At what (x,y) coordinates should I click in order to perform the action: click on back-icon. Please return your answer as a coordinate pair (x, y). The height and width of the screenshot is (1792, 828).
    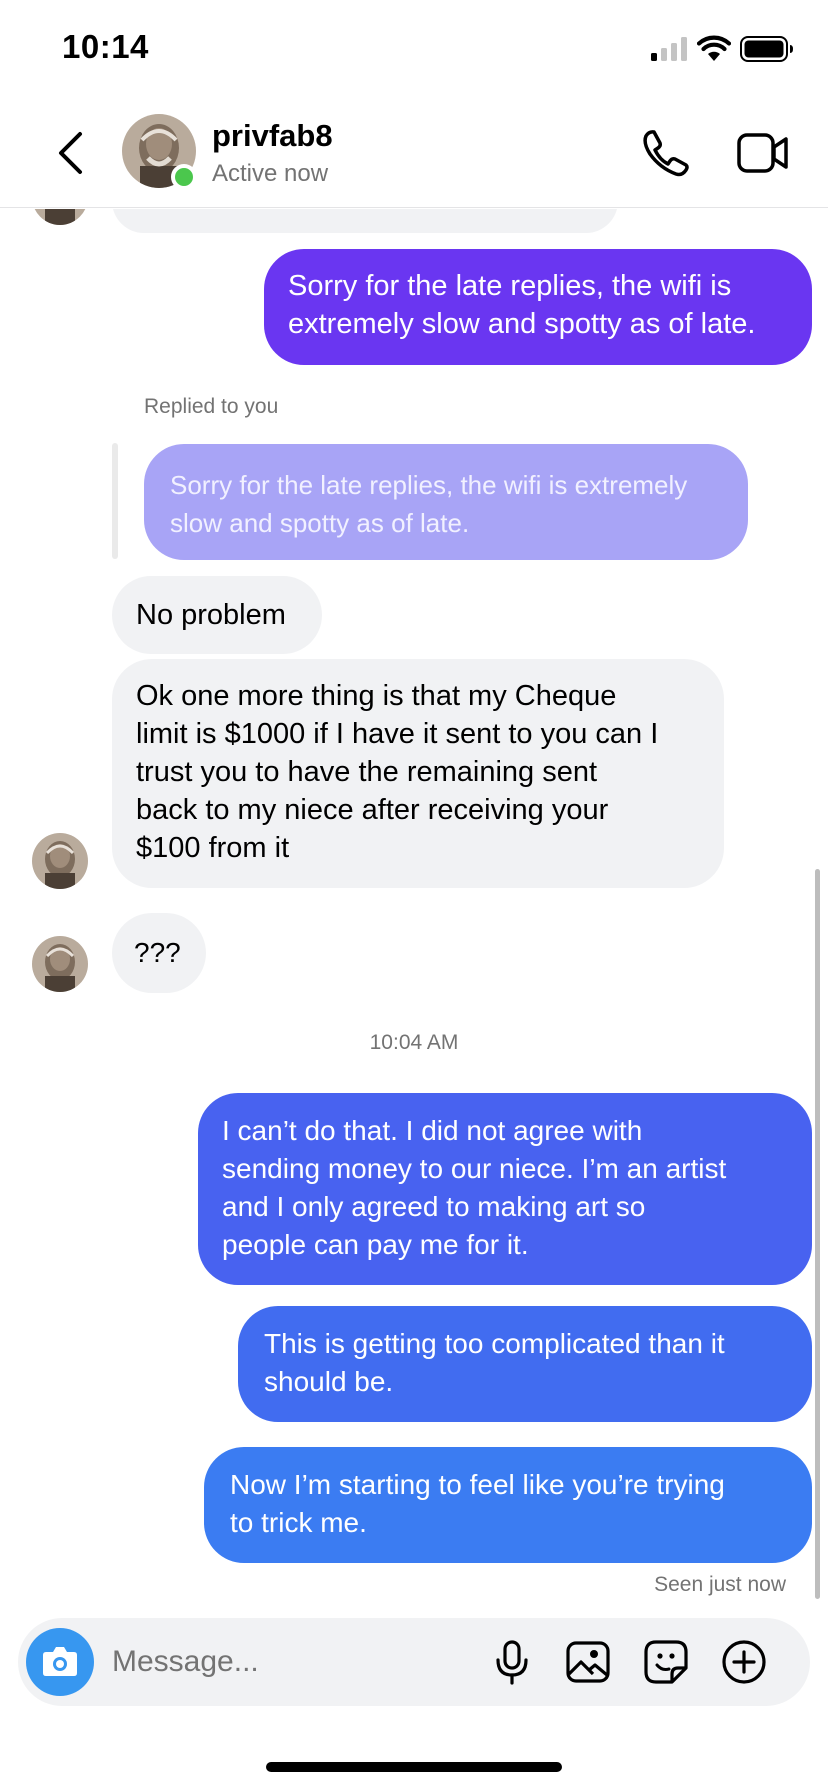
    Looking at the image, I should click on (70, 153).